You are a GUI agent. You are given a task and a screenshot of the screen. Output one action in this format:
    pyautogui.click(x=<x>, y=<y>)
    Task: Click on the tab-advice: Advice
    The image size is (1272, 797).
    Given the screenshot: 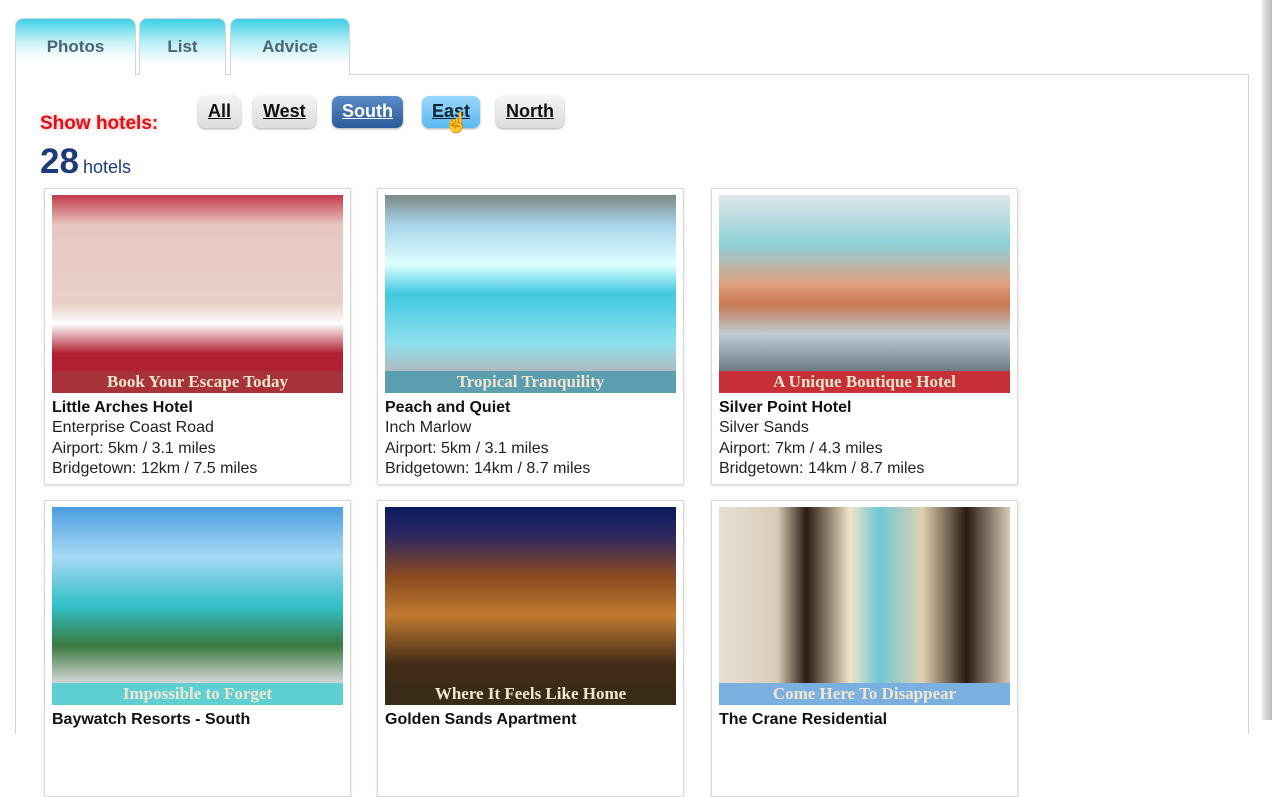 What is the action you would take?
    pyautogui.click(x=290, y=46)
    